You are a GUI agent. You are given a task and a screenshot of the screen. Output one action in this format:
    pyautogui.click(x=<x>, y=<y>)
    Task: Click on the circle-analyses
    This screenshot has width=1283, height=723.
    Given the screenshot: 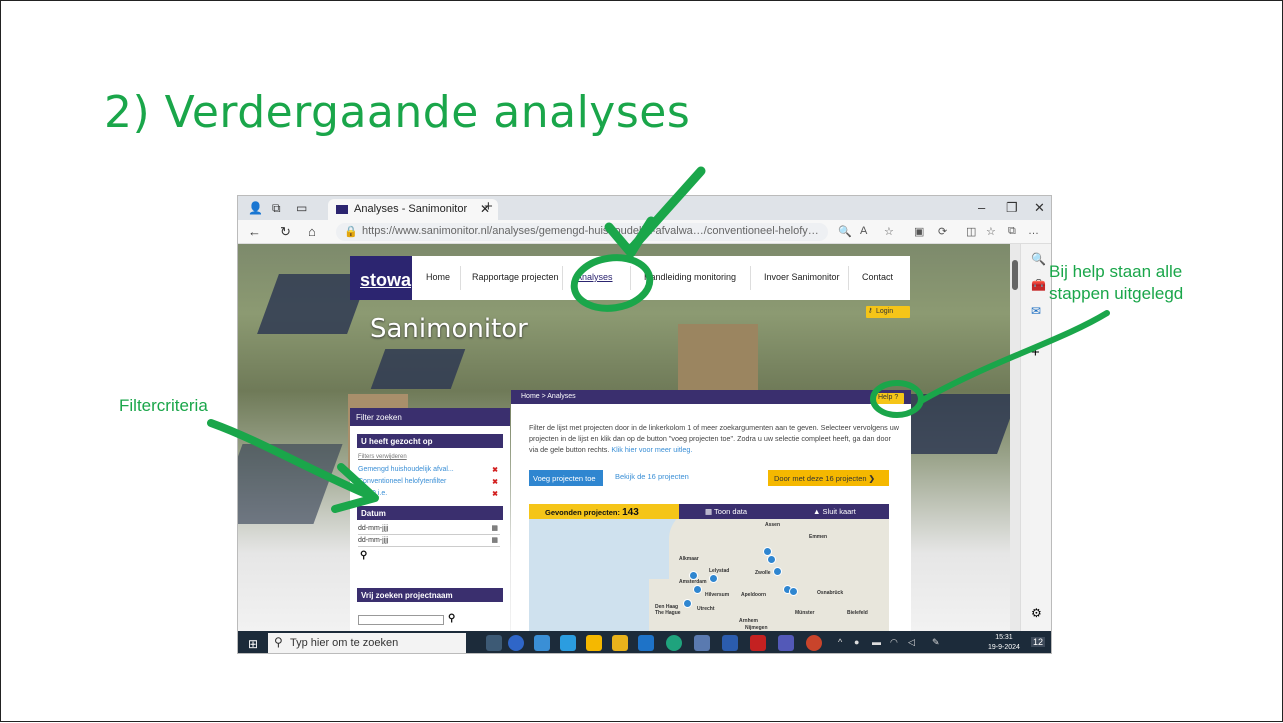 What is the action you would take?
    pyautogui.click(x=612, y=283)
    